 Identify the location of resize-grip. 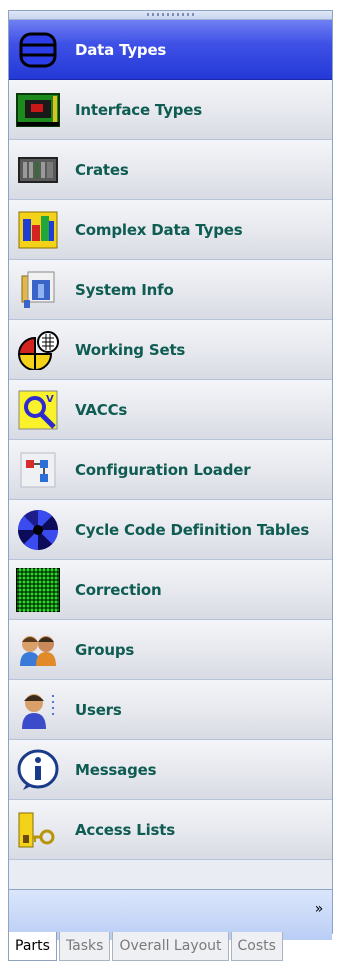
(170, 15).